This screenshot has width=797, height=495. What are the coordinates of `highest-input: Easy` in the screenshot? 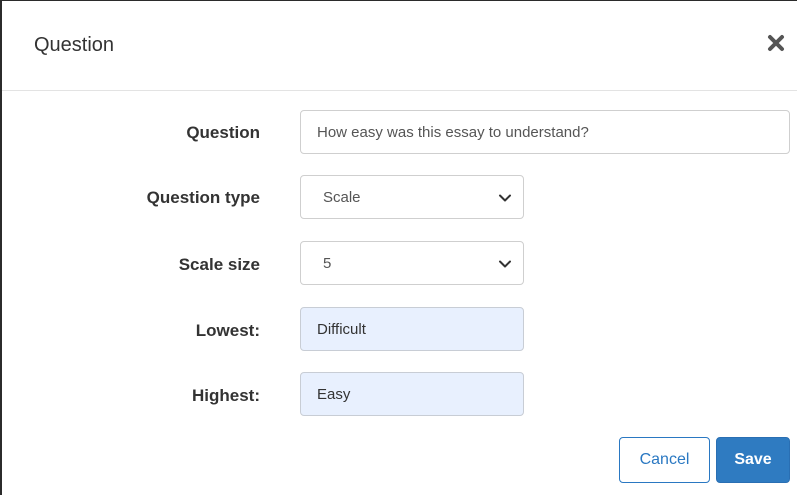 It's located at (412, 394).